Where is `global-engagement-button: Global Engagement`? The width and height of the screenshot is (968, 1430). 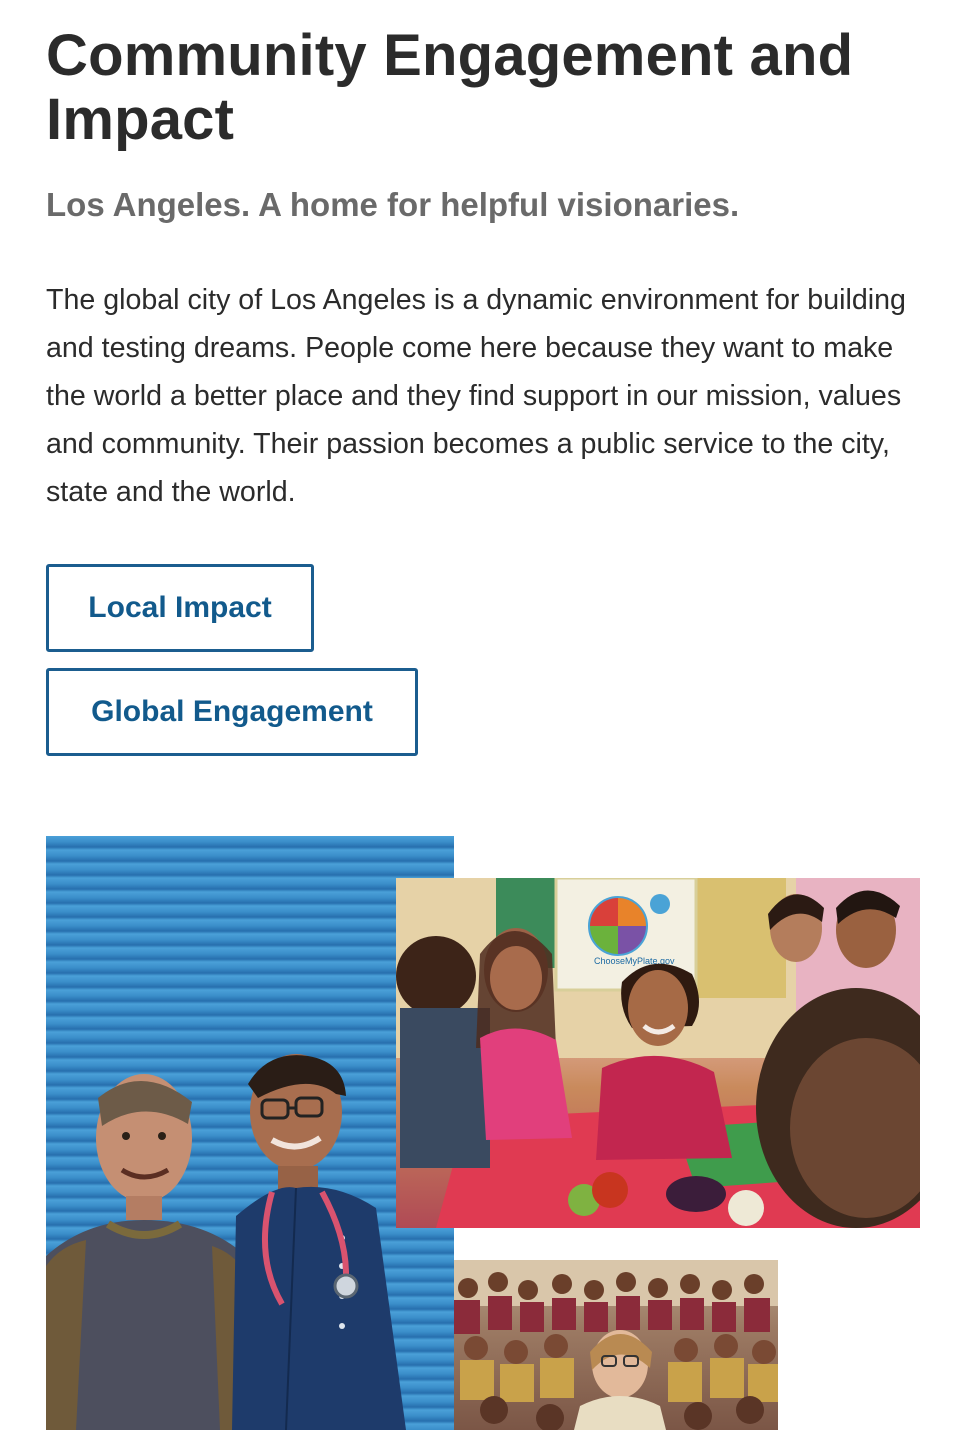 global-engagement-button: Global Engagement is located at coordinates (232, 712).